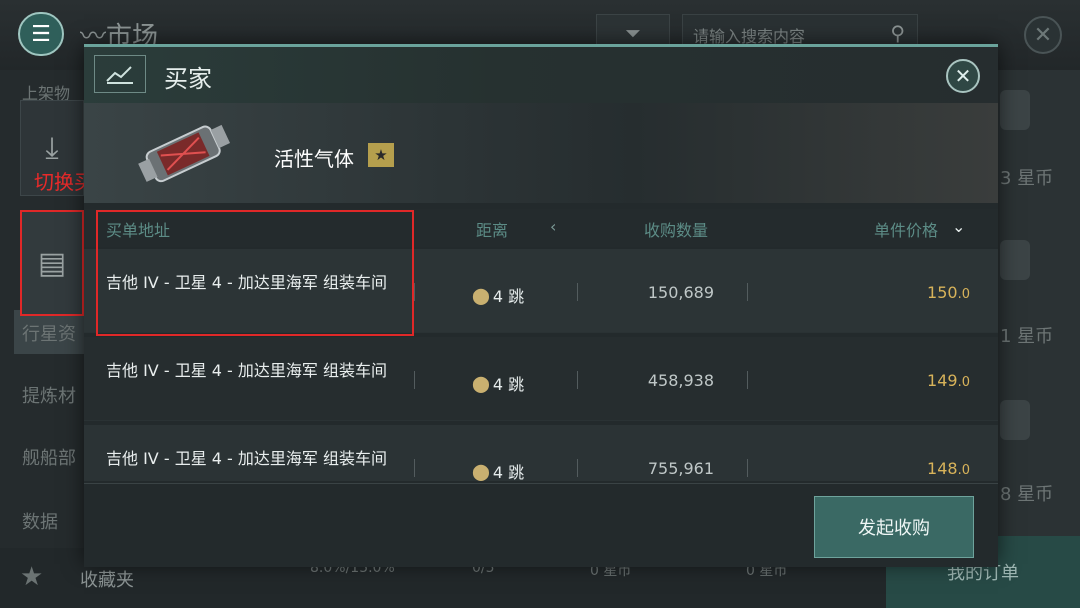 This screenshot has width=1080, height=608. What do you see at coordinates (958, 226) in the screenshot?
I see `chevron-down-icon: ⌄` at bounding box center [958, 226].